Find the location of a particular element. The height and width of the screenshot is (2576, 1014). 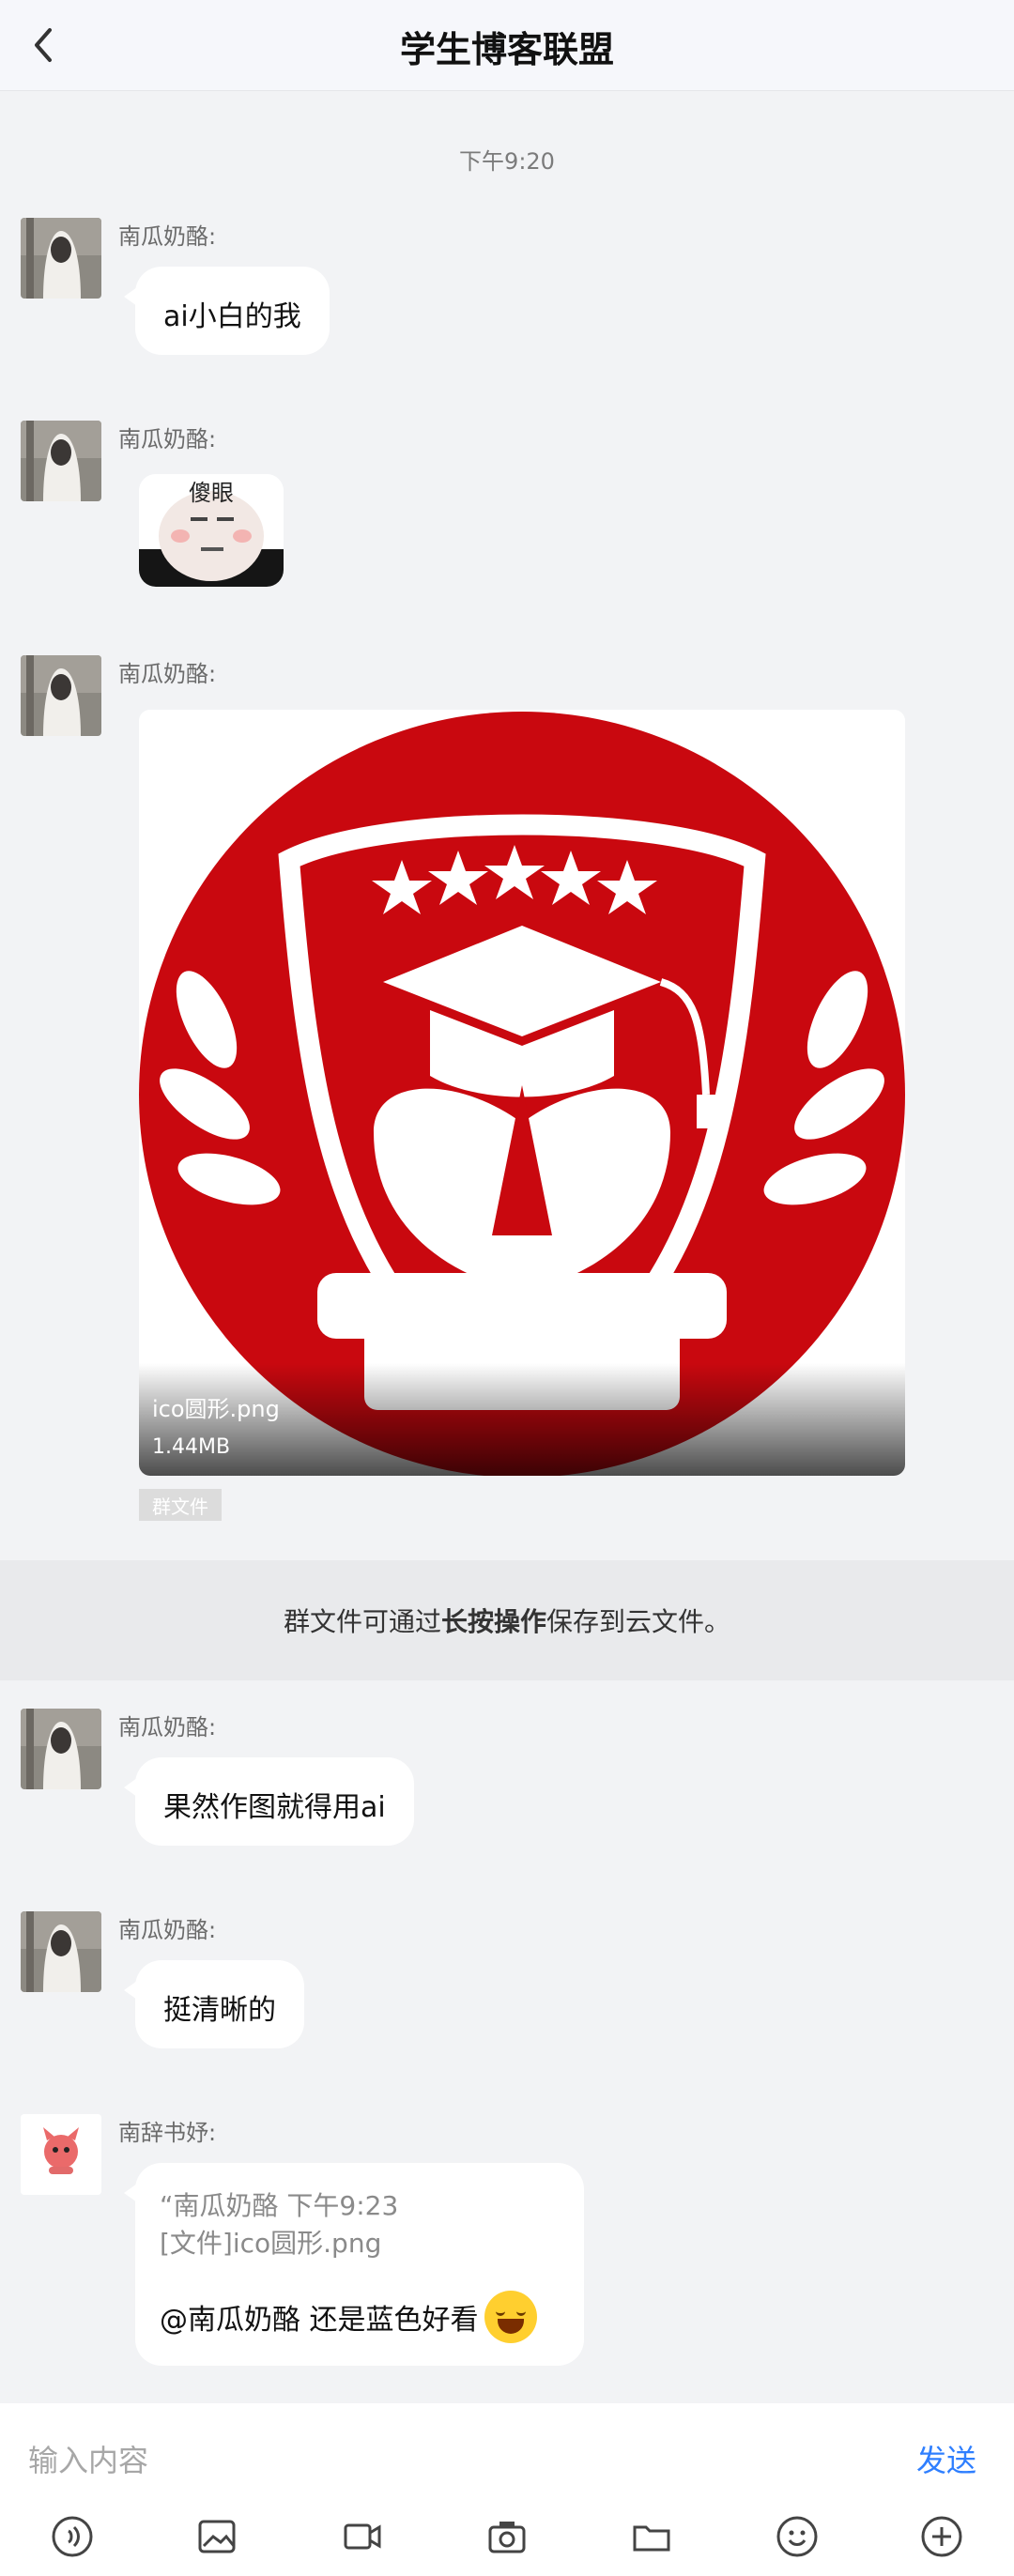

folder-icon is located at coordinates (652, 2537).